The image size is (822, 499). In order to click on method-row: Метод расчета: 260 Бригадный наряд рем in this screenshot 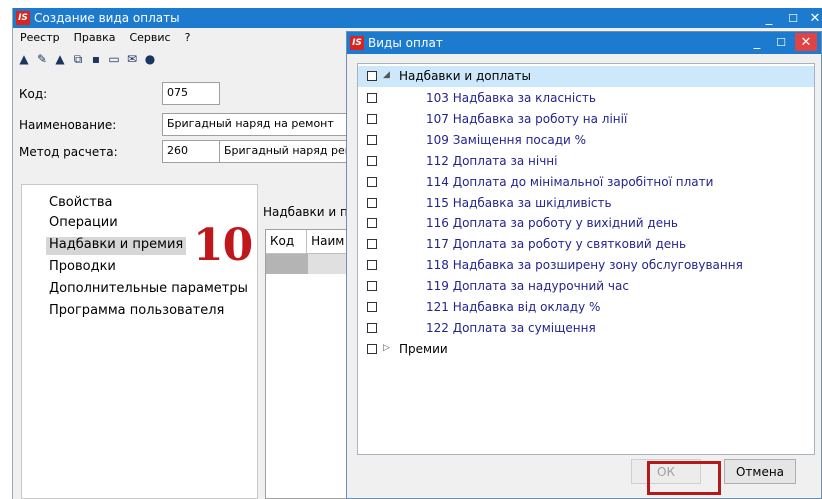, I will do `click(183, 151)`.